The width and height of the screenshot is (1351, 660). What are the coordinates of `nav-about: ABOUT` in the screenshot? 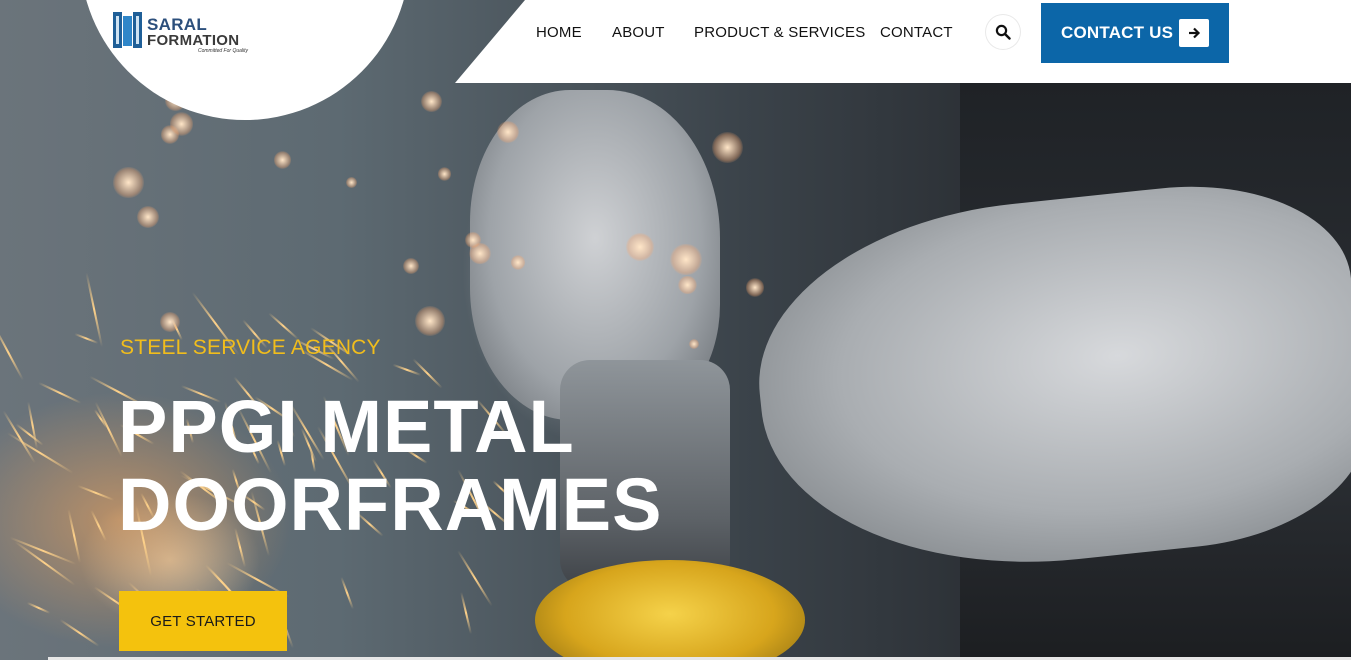 It's located at (638, 32).